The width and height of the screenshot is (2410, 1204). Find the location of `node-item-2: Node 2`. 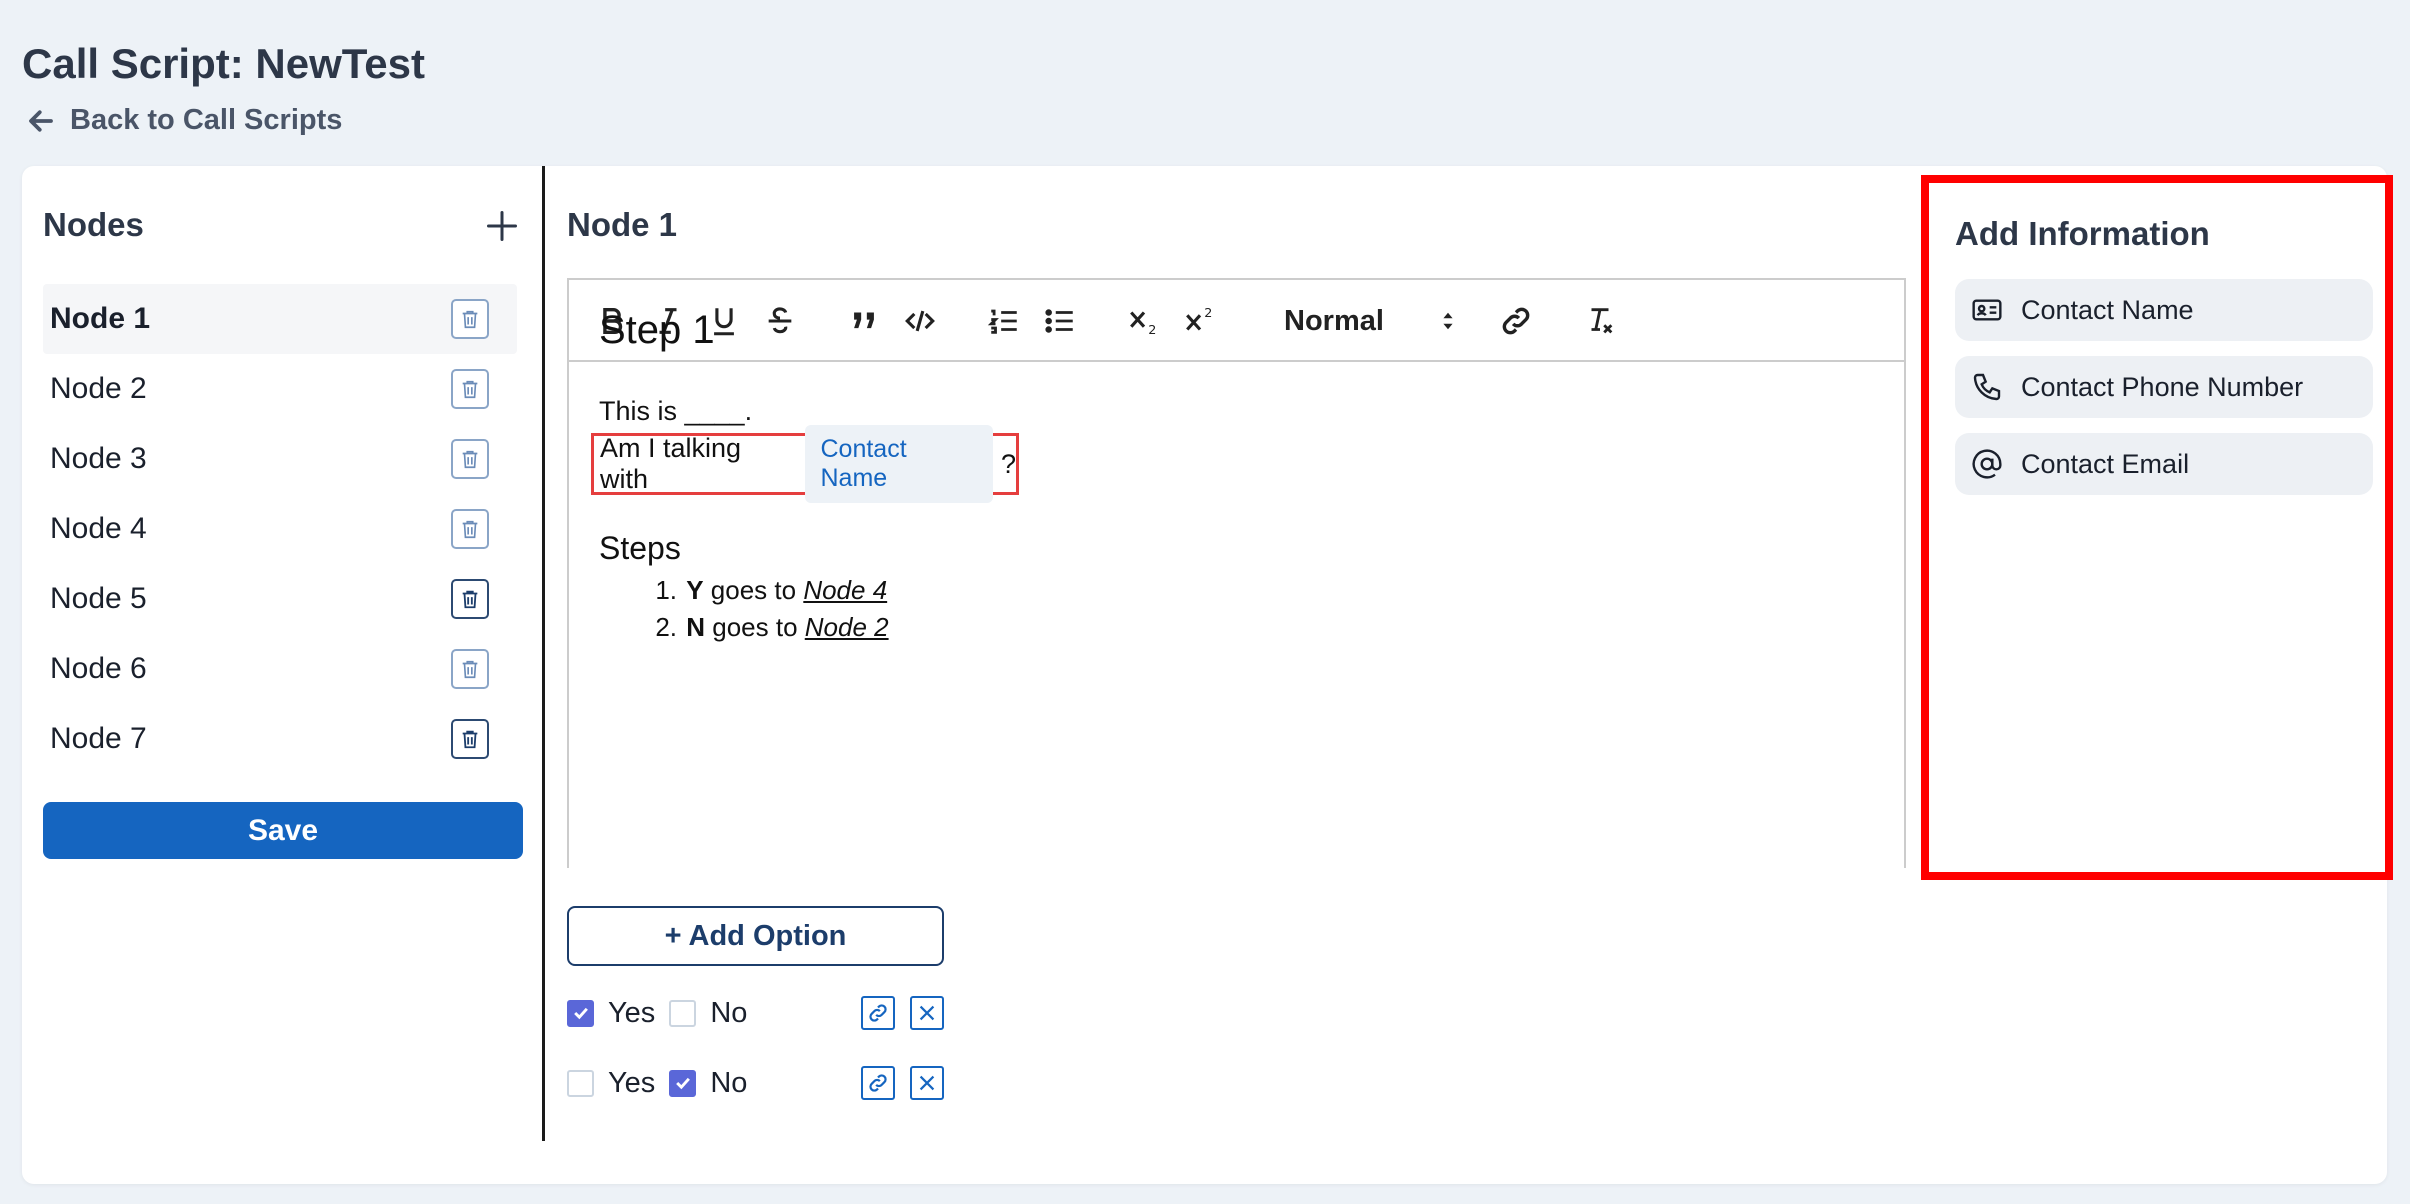

node-item-2: Node 2 is located at coordinates (280, 389).